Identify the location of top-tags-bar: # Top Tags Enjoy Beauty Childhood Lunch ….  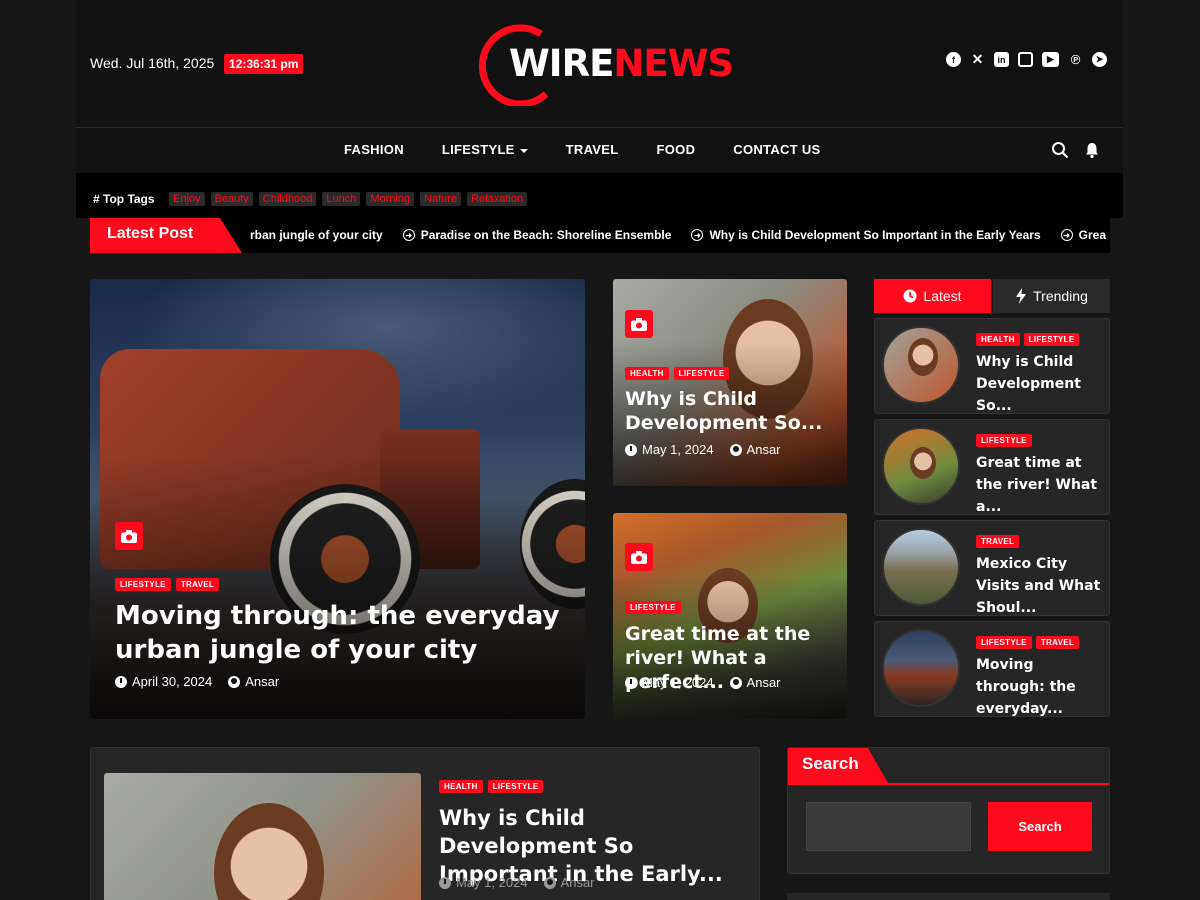
(599, 195).